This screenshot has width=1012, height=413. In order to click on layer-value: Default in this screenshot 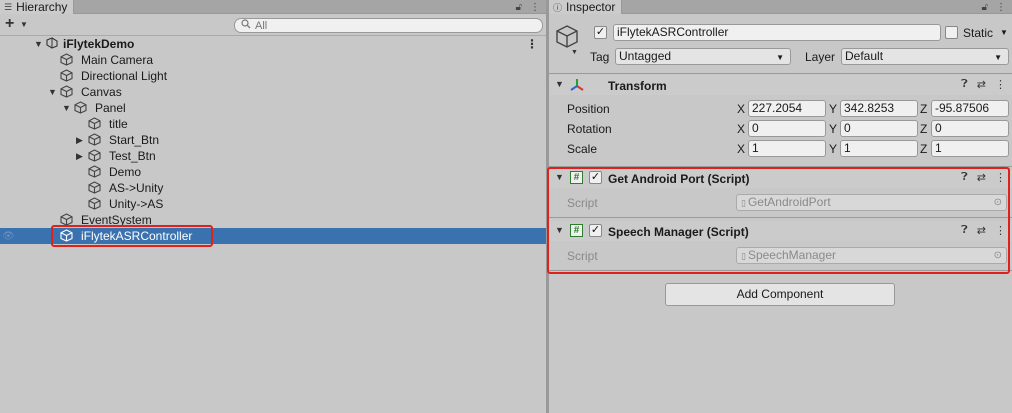, I will do `click(864, 56)`.